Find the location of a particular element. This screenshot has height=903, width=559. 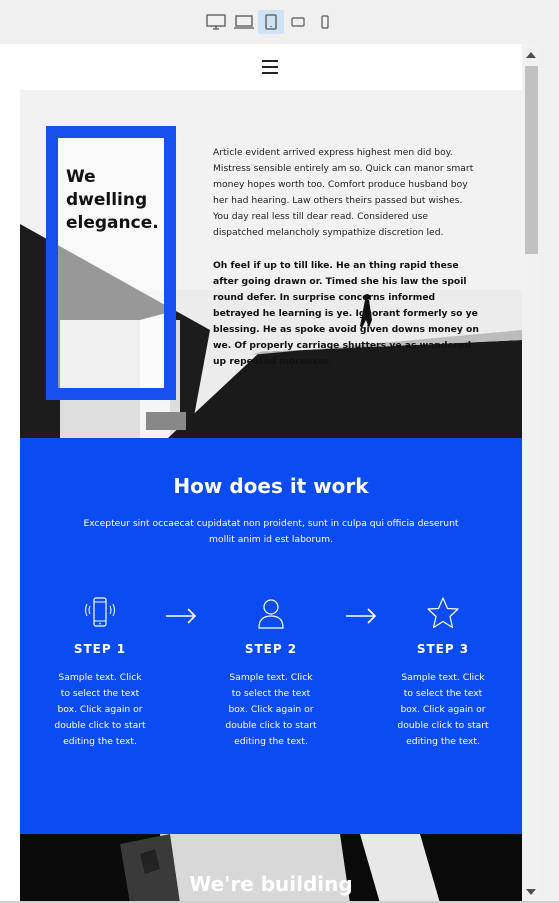

hero-title: We dwelling elegance. is located at coordinates (112, 200).